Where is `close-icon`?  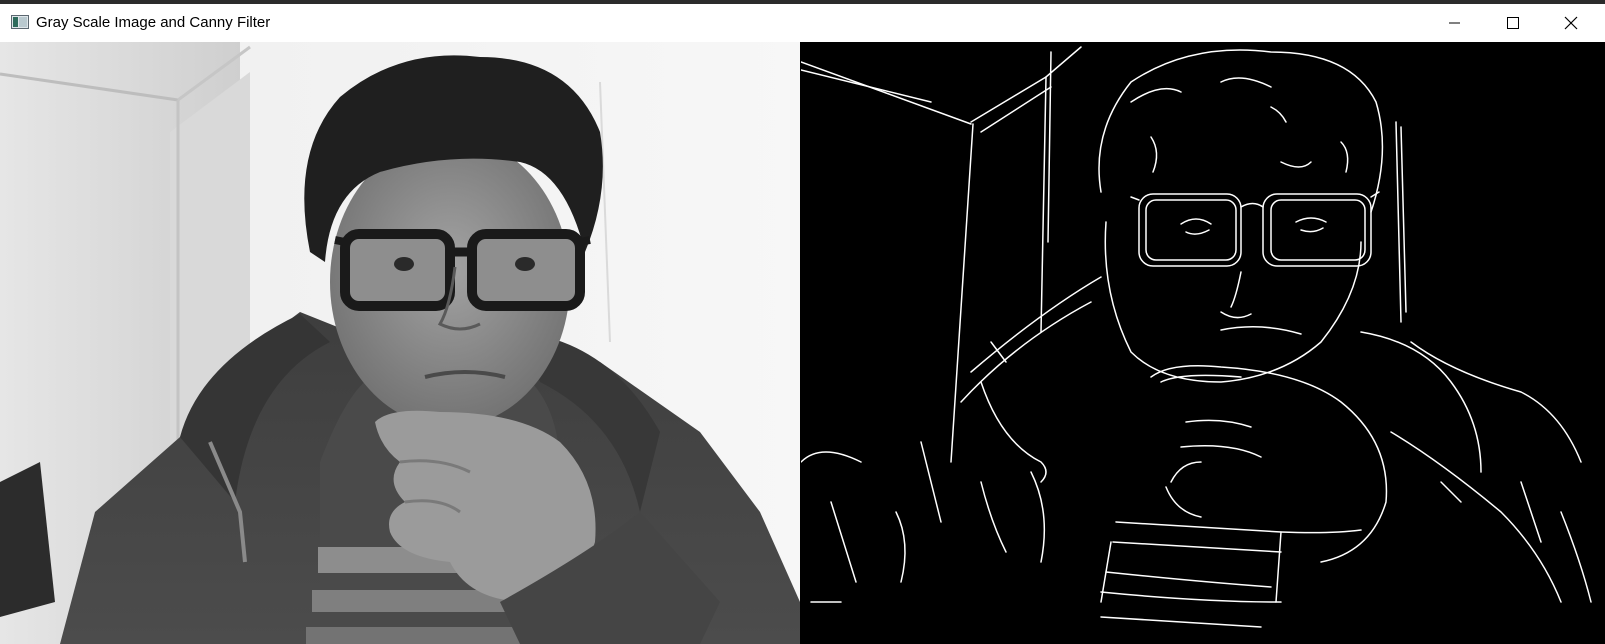
close-icon is located at coordinates (1571, 23).